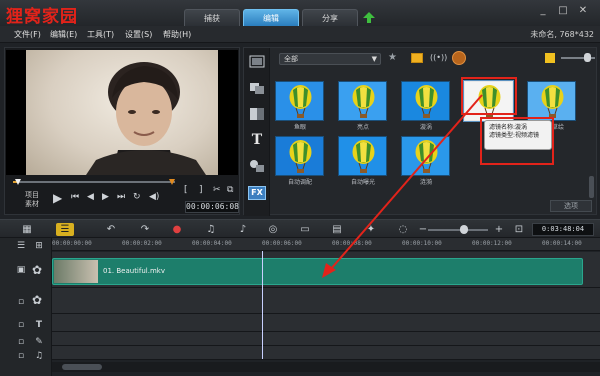  What do you see at coordinates (403, 229) in the screenshot?
I see `fit-project-icon: ◌` at bounding box center [403, 229].